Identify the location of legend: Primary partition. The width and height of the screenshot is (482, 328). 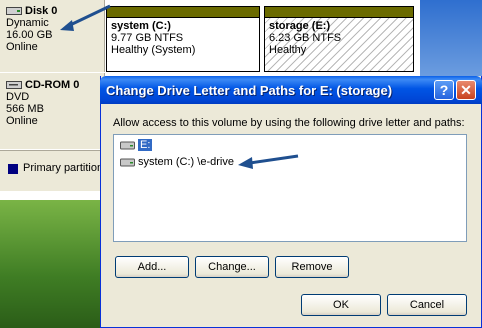
(52, 170).